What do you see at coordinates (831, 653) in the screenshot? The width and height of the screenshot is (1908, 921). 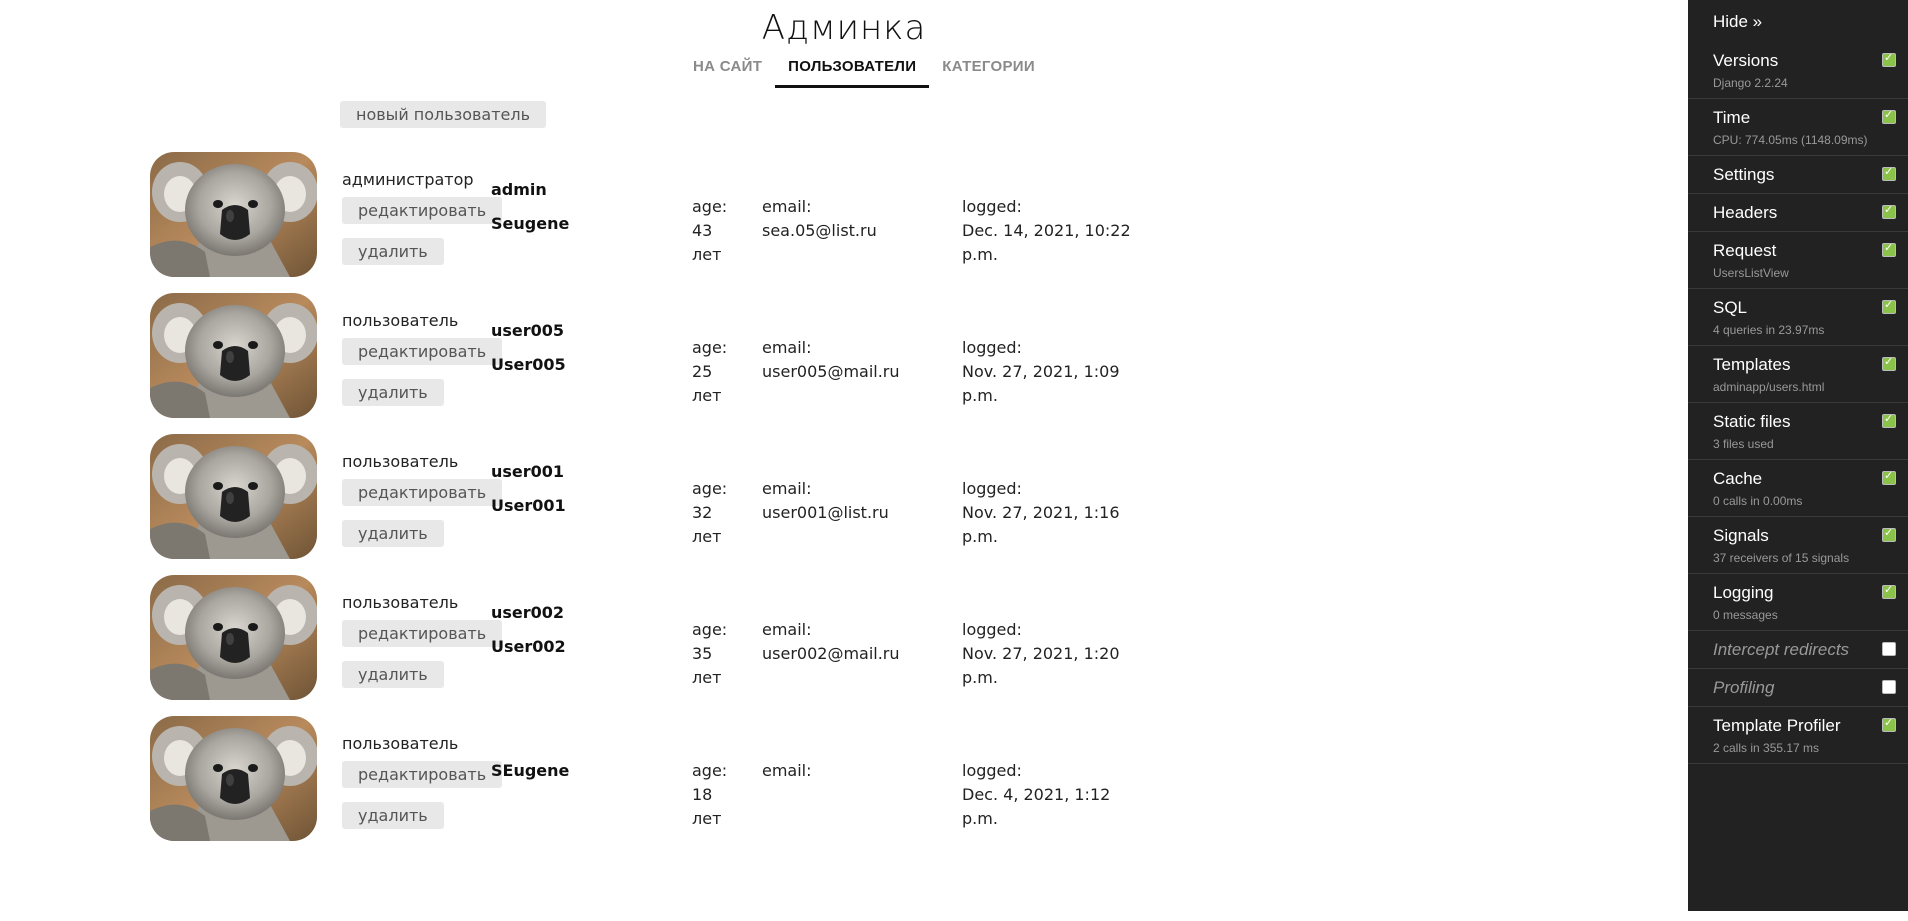 I see `email-value: user002@mail.ru` at bounding box center [831, 653].